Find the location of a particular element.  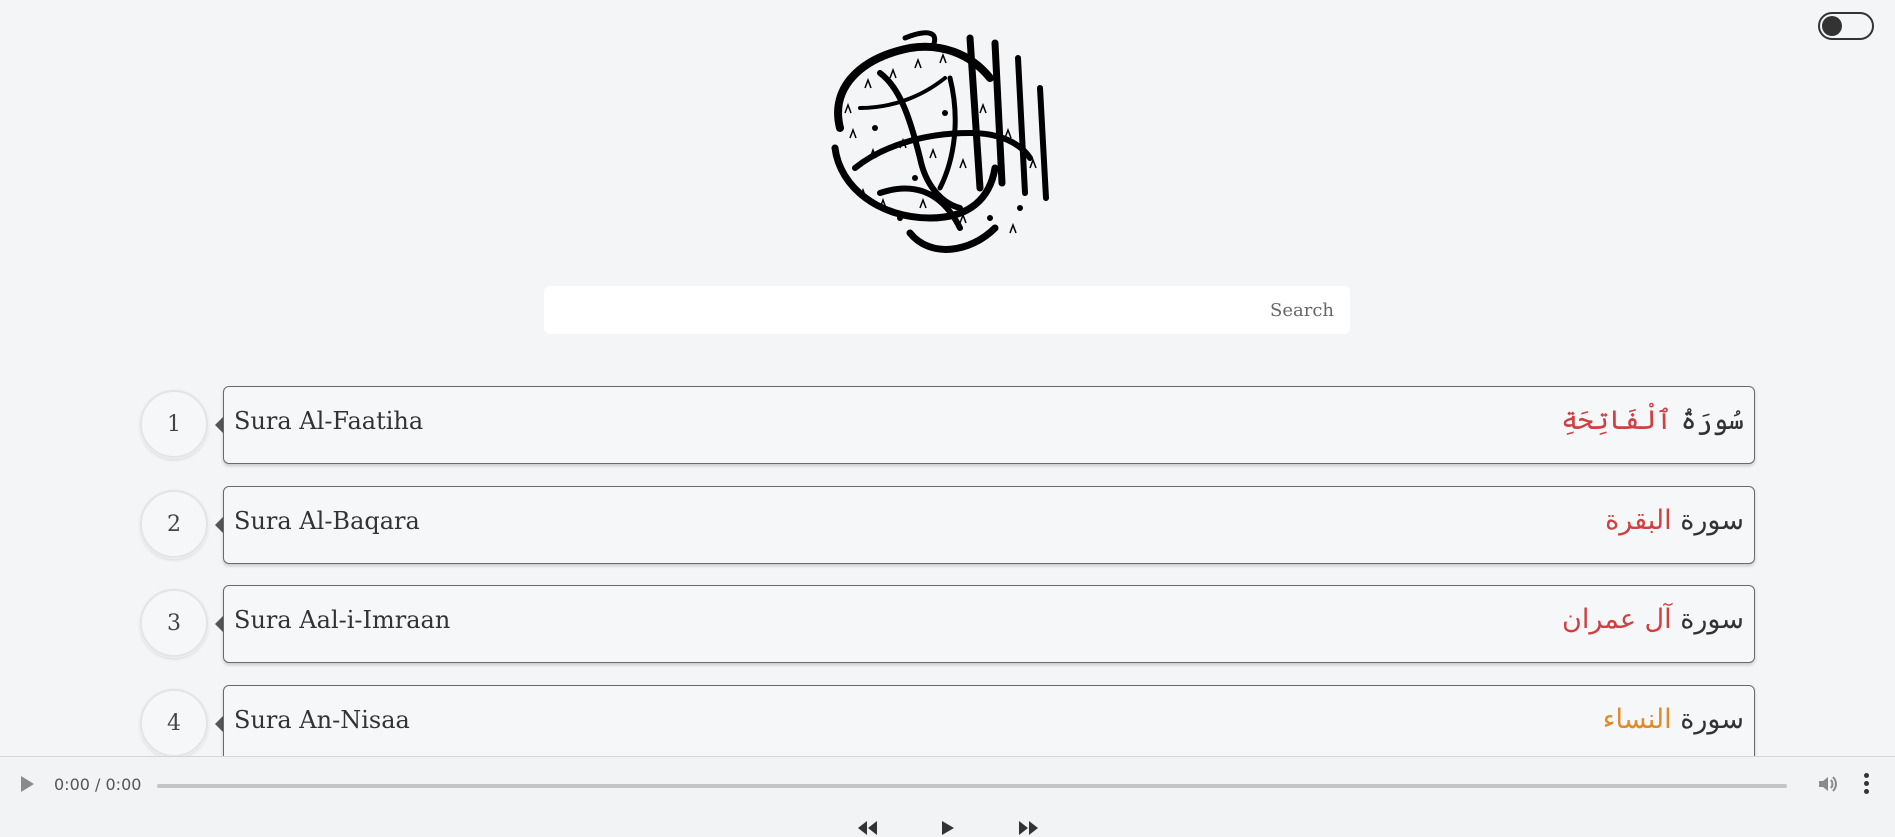

rewind-icon is located at coordinates (868, 828).